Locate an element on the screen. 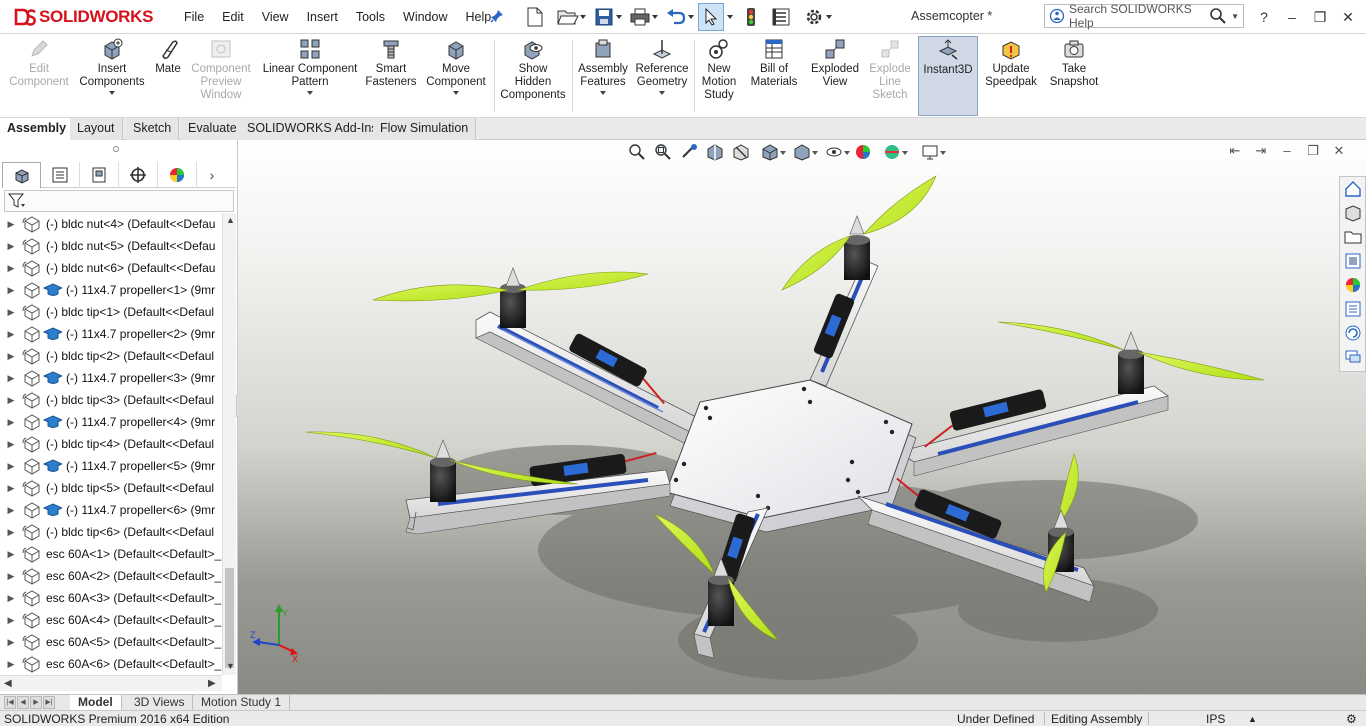  exploded-view-button: Exploded View is located at coordinates (835, 63).